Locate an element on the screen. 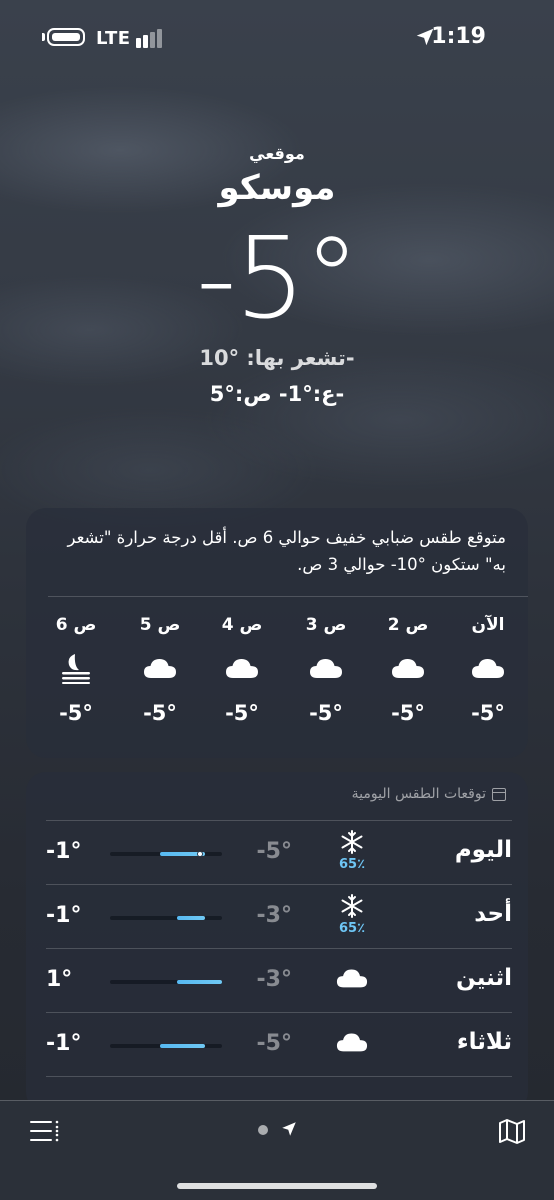 This screenshot has height=1200, width=554. clock: 1:19 is located at coordinates (458, 36).